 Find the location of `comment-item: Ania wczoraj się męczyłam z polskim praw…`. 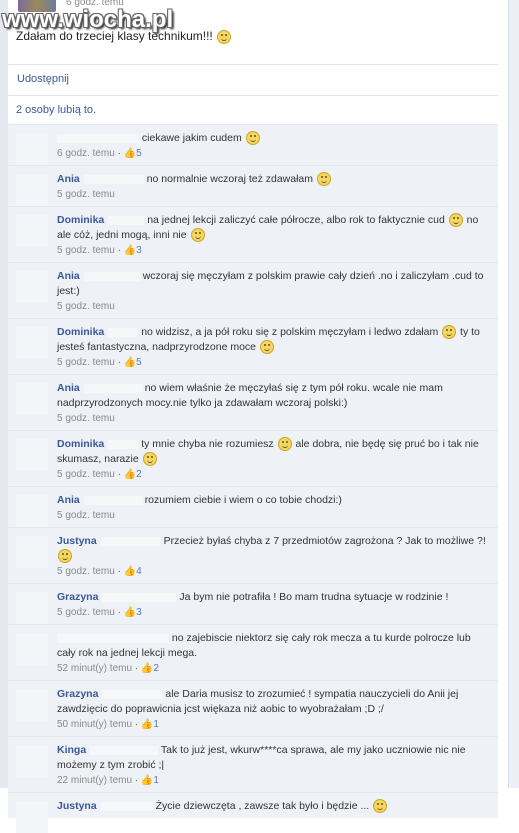

comment-item: Ania wczoraj się męczyłam z polskim praw… is located at coordinates (253, 290).